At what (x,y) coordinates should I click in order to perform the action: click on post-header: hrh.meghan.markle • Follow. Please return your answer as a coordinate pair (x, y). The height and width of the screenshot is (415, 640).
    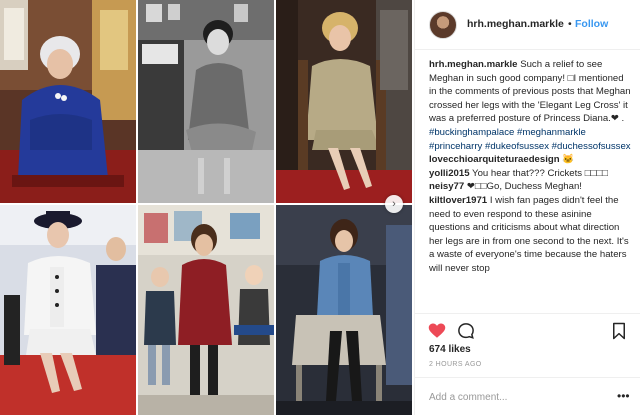
    Looking at the image, I should click on (527, 25).